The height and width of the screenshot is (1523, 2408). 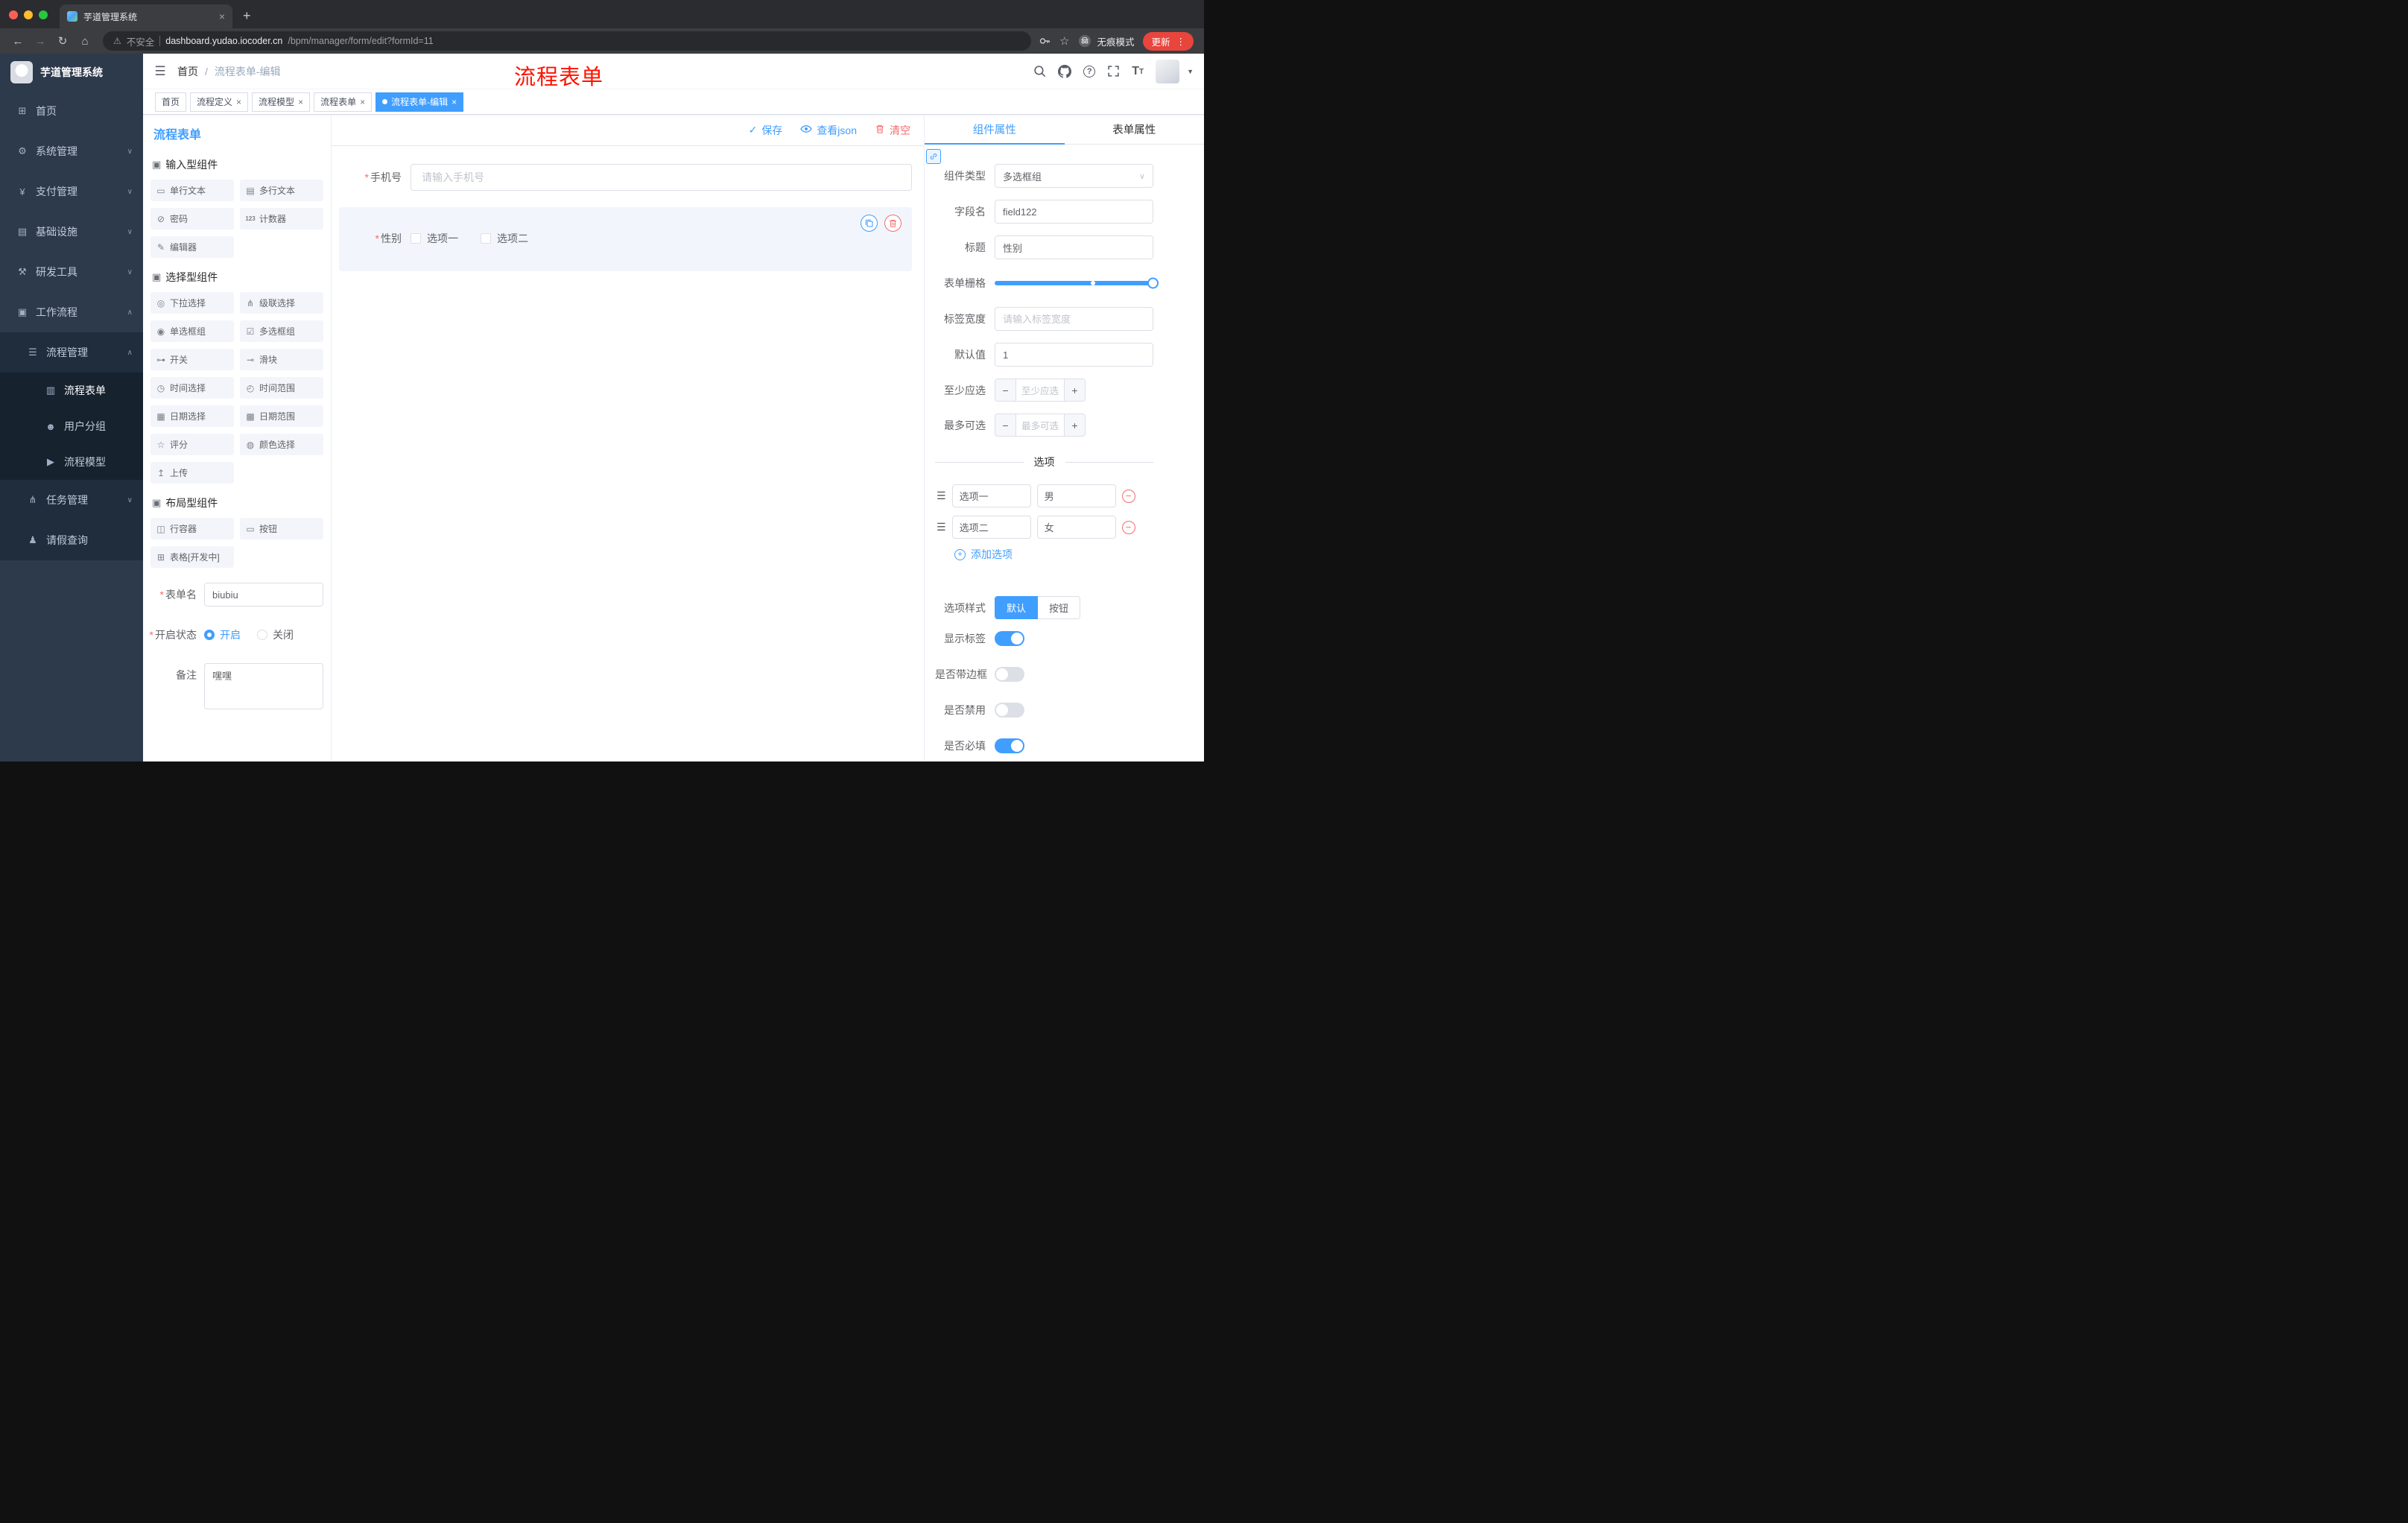 I want to click on grid-slider, so click(x=1077, y=283).